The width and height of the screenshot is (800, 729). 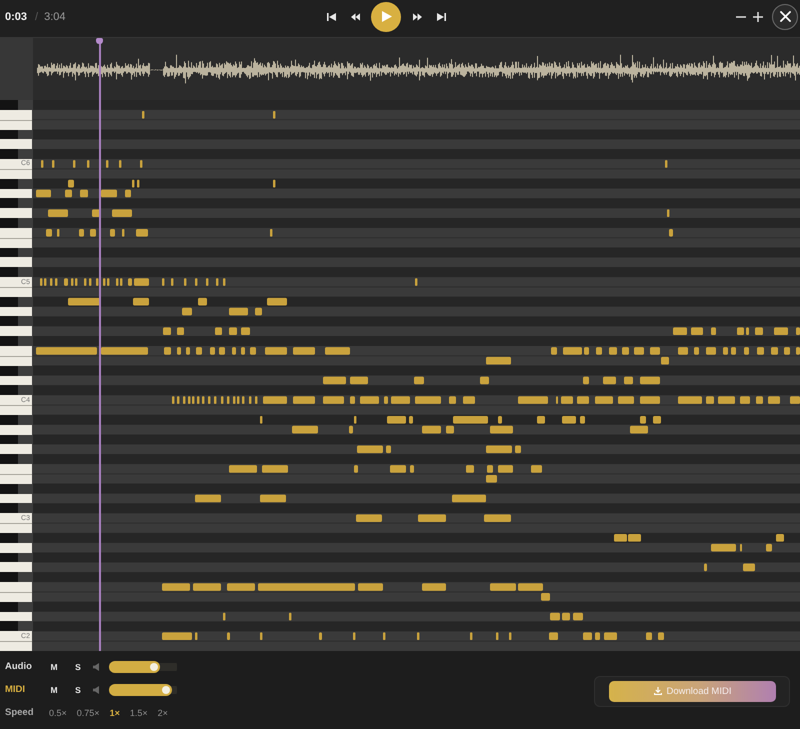 I want to click on speed-option: 2×, so click(x=163, y=713).